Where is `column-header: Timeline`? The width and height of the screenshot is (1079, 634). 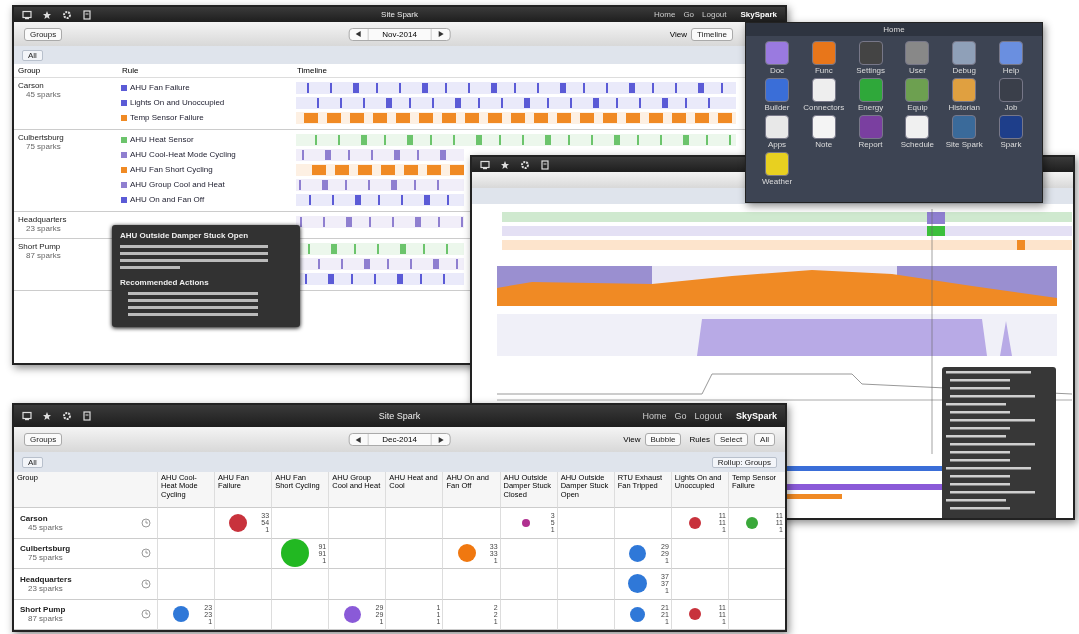
column-header: Timeline is located at coordinates (312, 70).